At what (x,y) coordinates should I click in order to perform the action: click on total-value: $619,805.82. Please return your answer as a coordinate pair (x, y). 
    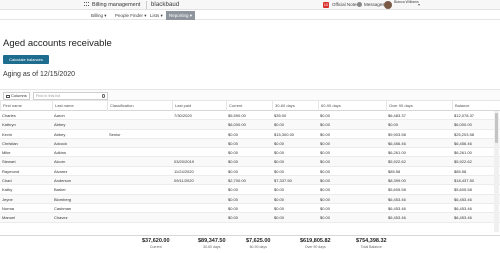
    Looking at the image, I should click on (315, 241).